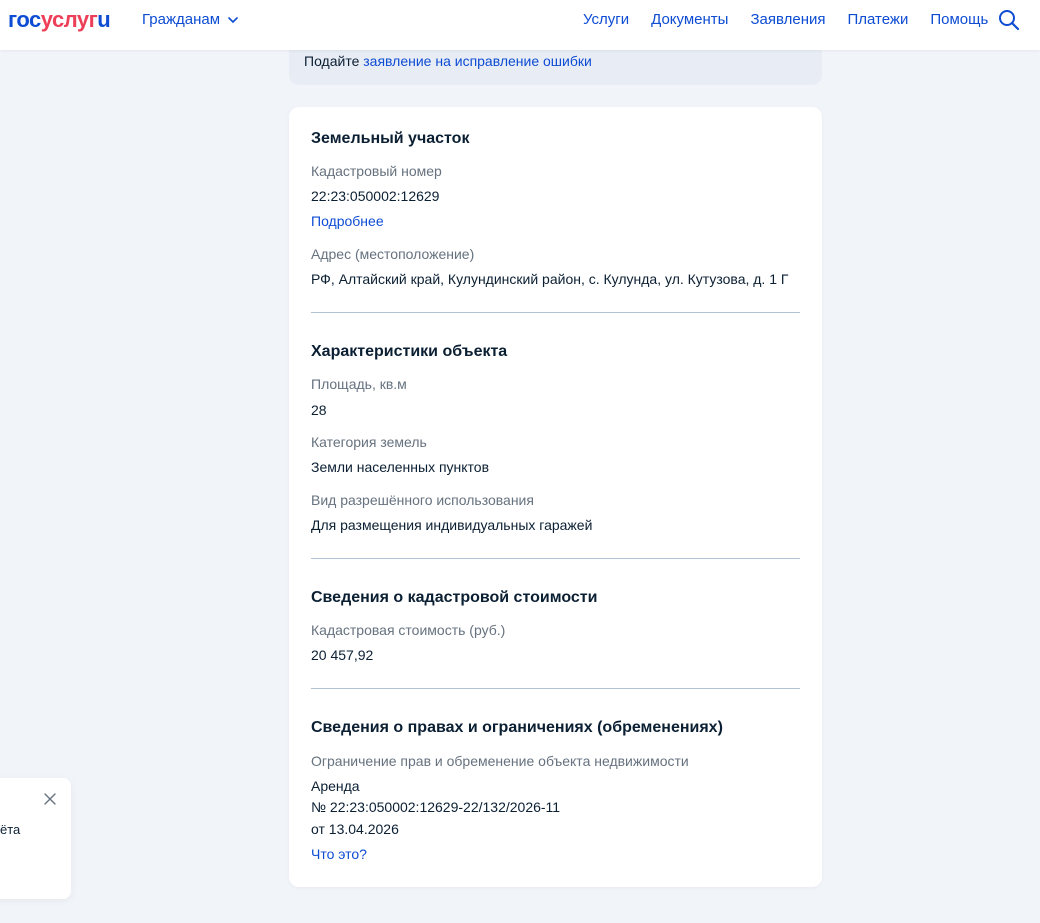  I want to click on cadastral-cost-label: Кадастровая стоимость (руб.), so click(408, 630).